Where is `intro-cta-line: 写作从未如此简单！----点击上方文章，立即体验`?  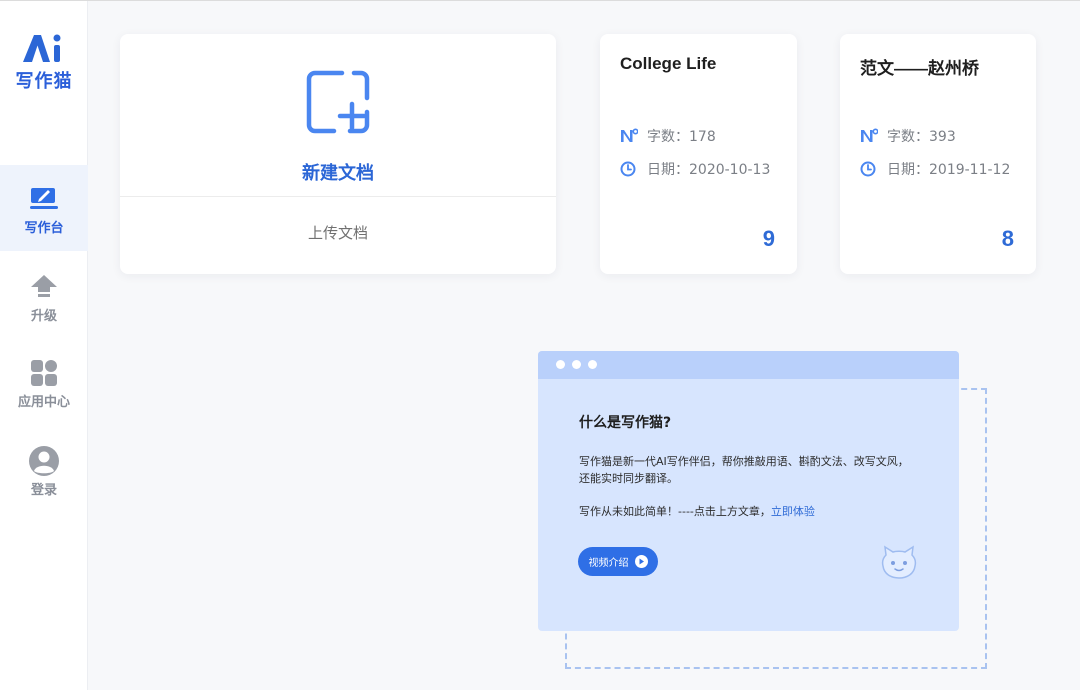
intro-cta-line: 写作从未如此简单！----点击上方文章，立即体验 is located at coordinates (697, 511).